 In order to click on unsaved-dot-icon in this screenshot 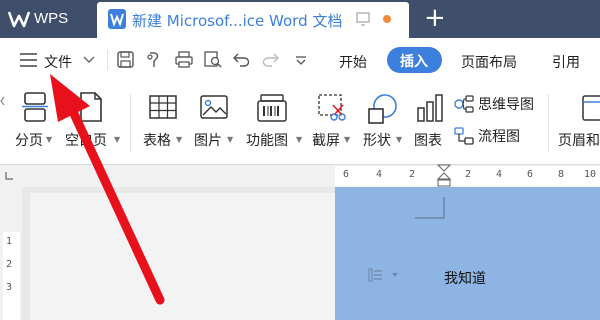, I will do `click(387, 19)`.